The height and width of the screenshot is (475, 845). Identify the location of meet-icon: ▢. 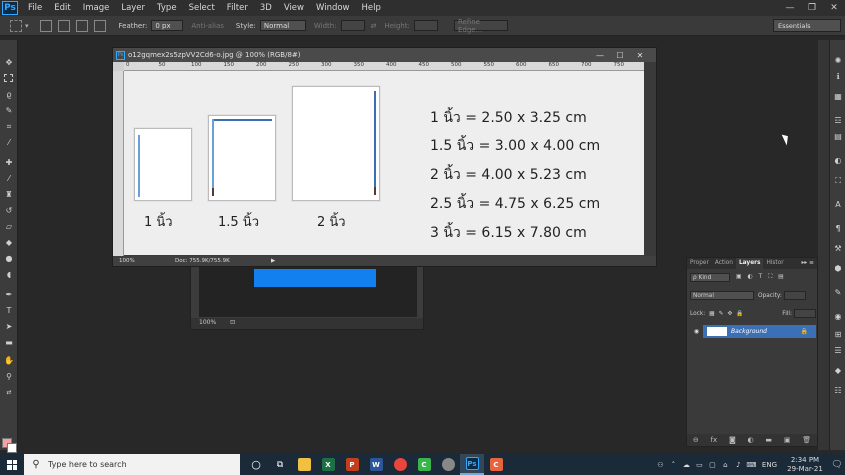
(712, 465).